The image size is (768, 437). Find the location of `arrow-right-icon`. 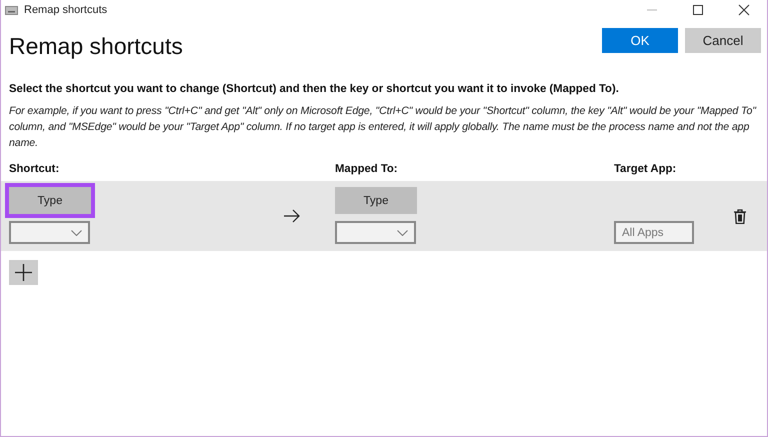

arrow-right-icon is located at coordinates (292, 216).